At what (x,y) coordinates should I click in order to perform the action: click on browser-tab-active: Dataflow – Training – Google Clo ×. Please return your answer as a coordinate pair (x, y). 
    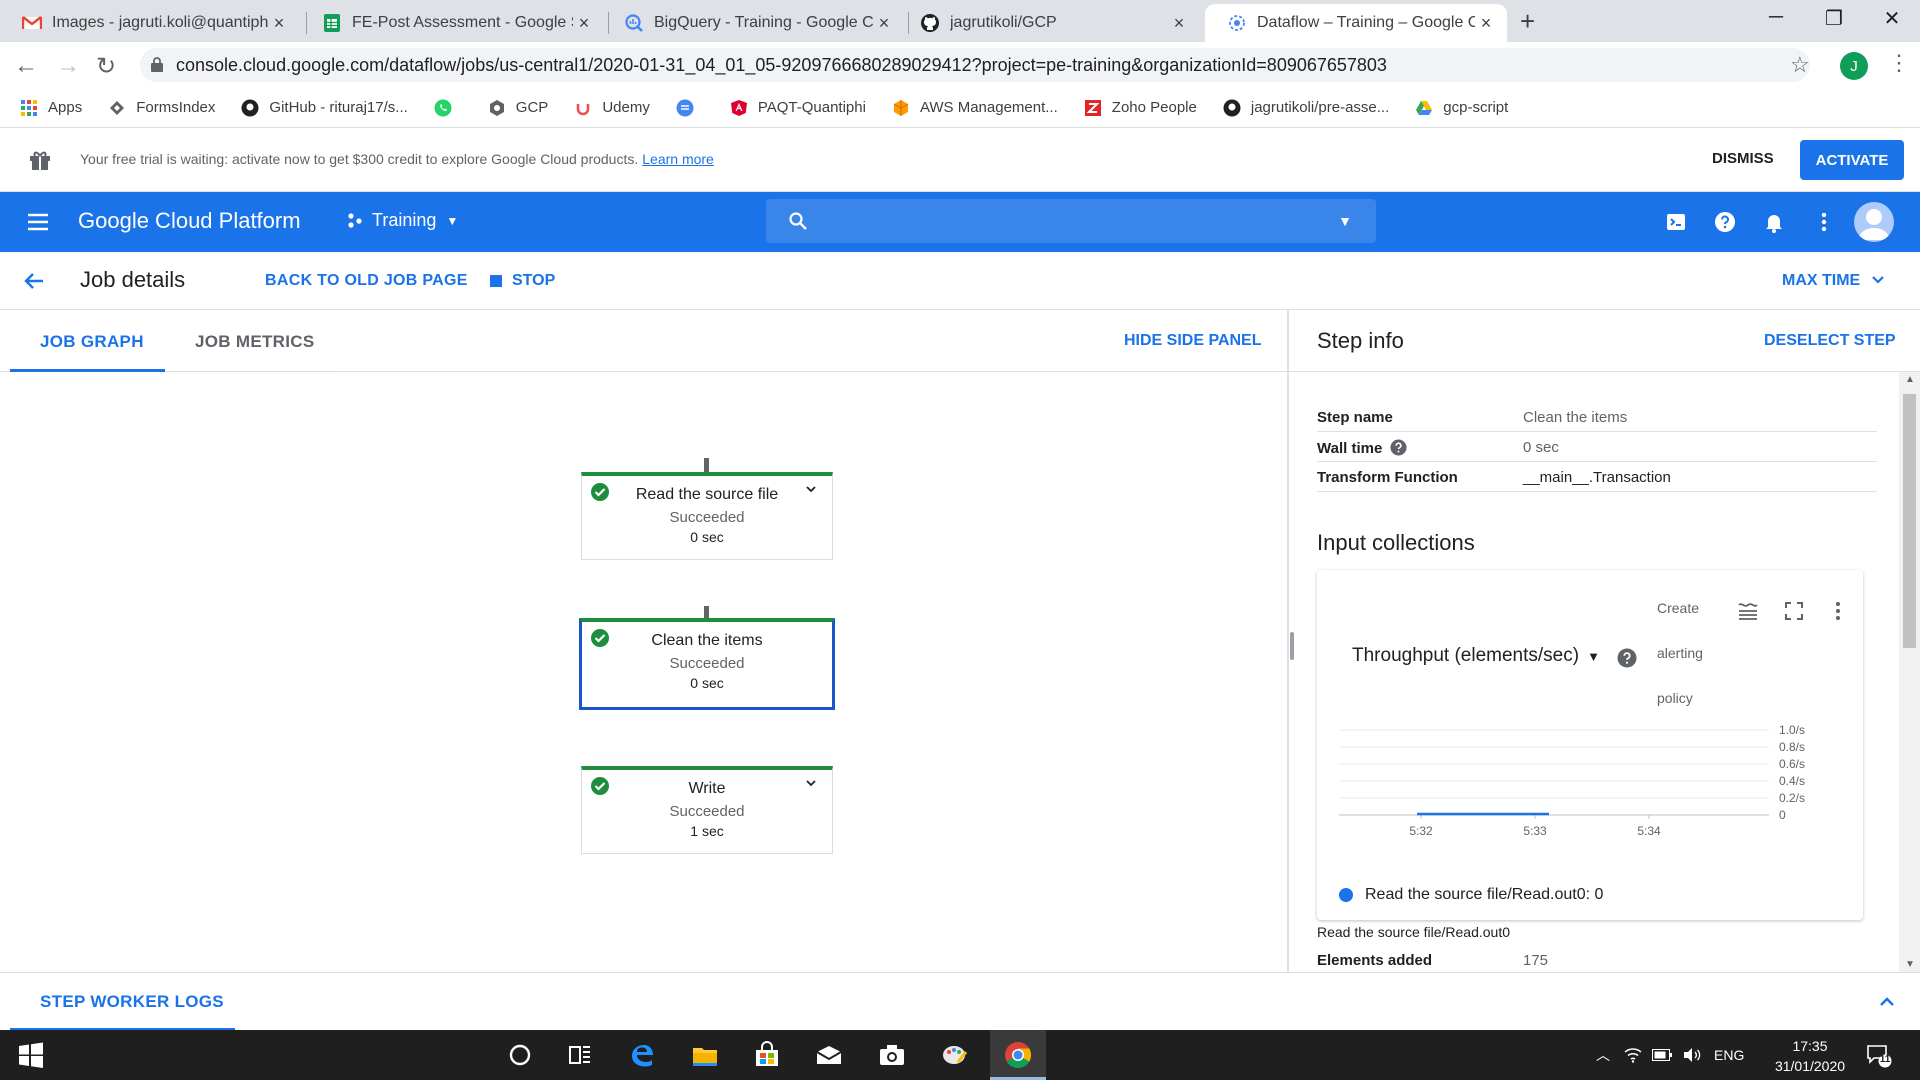
    Looking at the image, I should click on (1356, 23).